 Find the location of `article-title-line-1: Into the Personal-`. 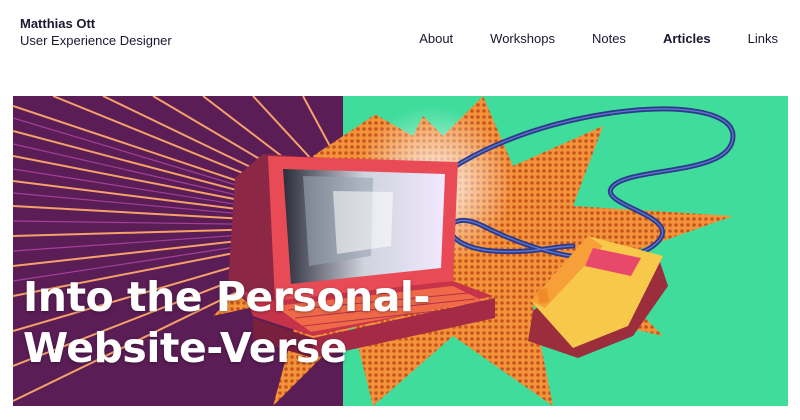

article-title-line-1: Into the Personal- is located at coordinates (226, 297).